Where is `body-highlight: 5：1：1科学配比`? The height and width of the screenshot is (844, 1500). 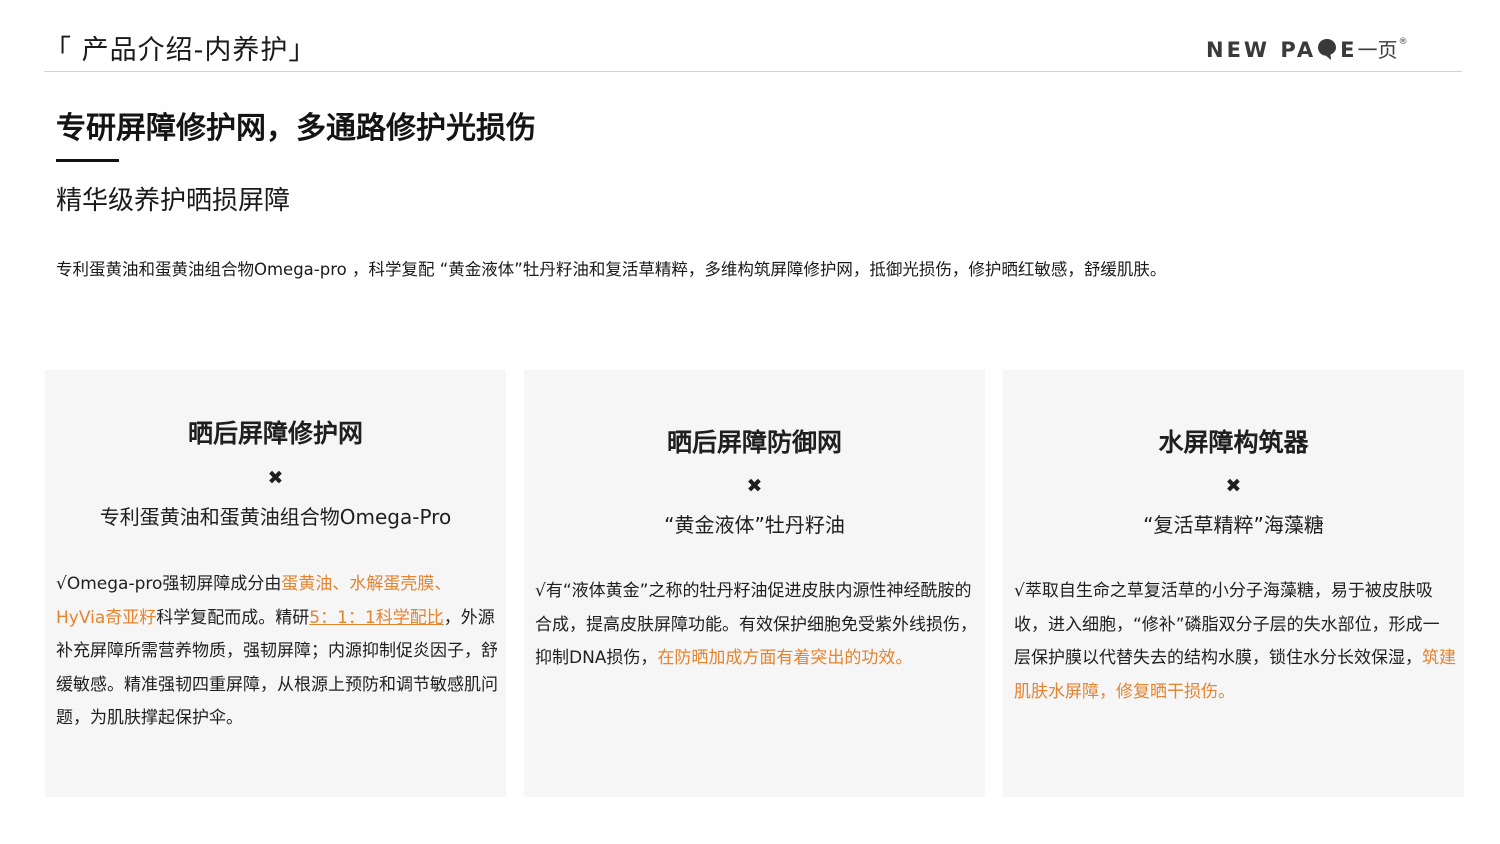
body-highlight: 5：1：1科学配比 is located at coordinates (376, 617).